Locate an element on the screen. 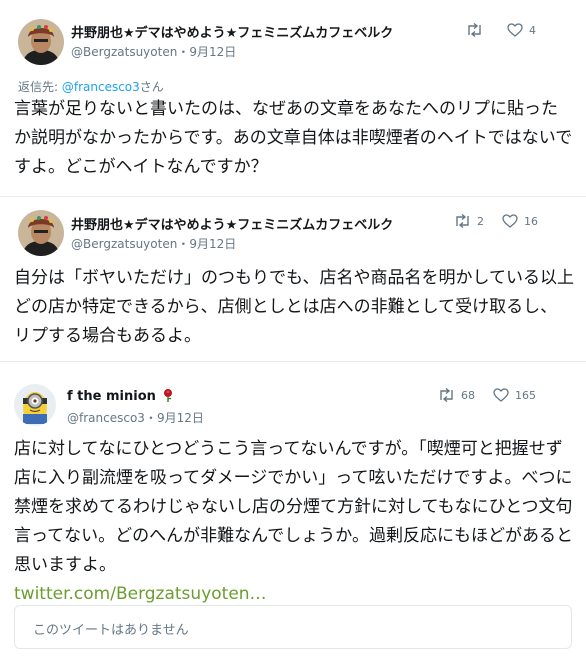 The width and height of the screenshot is (586, 663). retweet-button: 2 is located at coordinates (469, 221).